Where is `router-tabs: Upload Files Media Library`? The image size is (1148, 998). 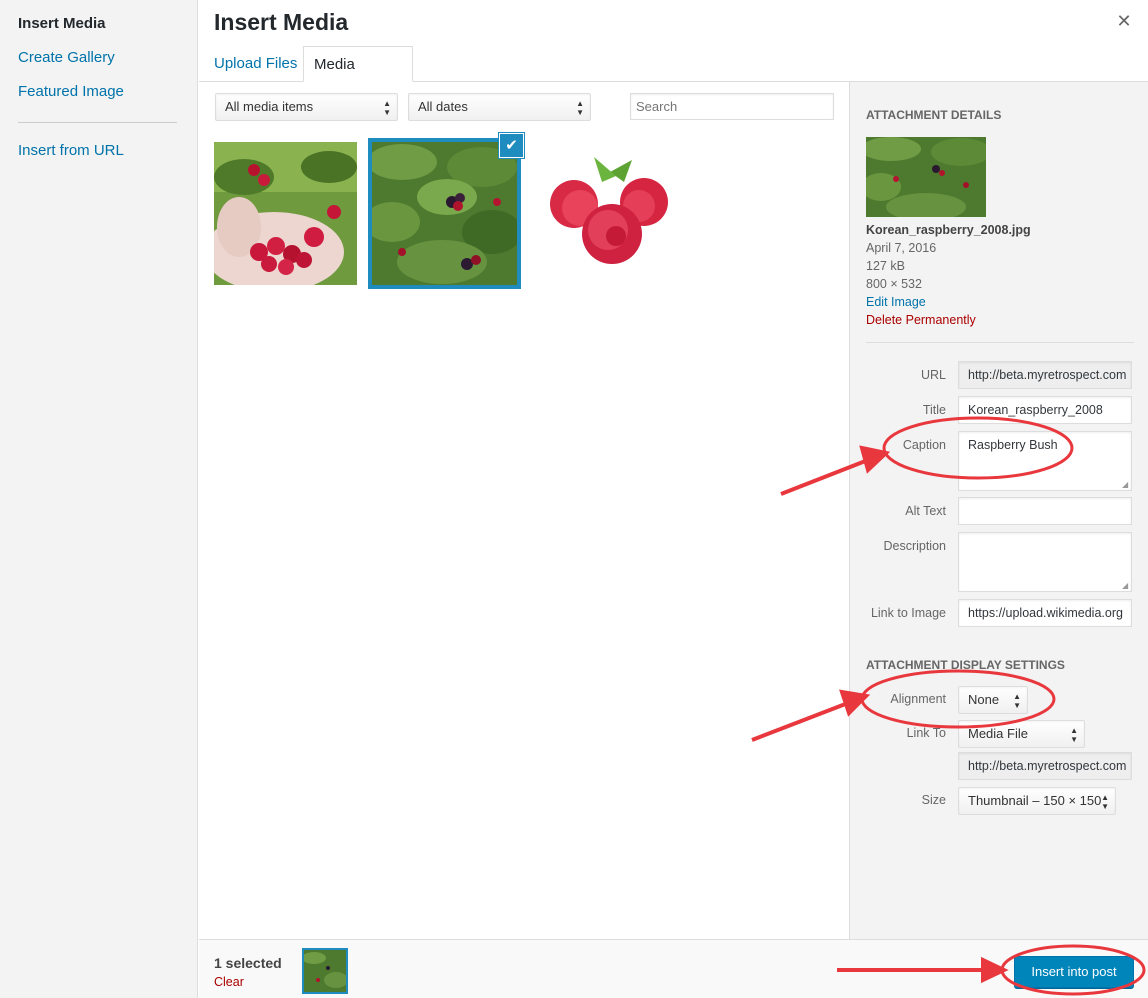 router-tabs: Upload Files Media Library is located at coordinates (673, 77).